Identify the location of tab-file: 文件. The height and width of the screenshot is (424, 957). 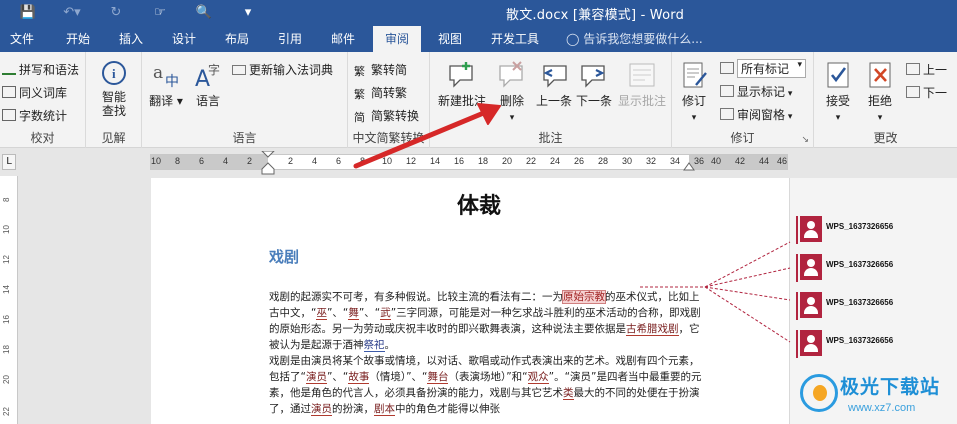
(22, 39).